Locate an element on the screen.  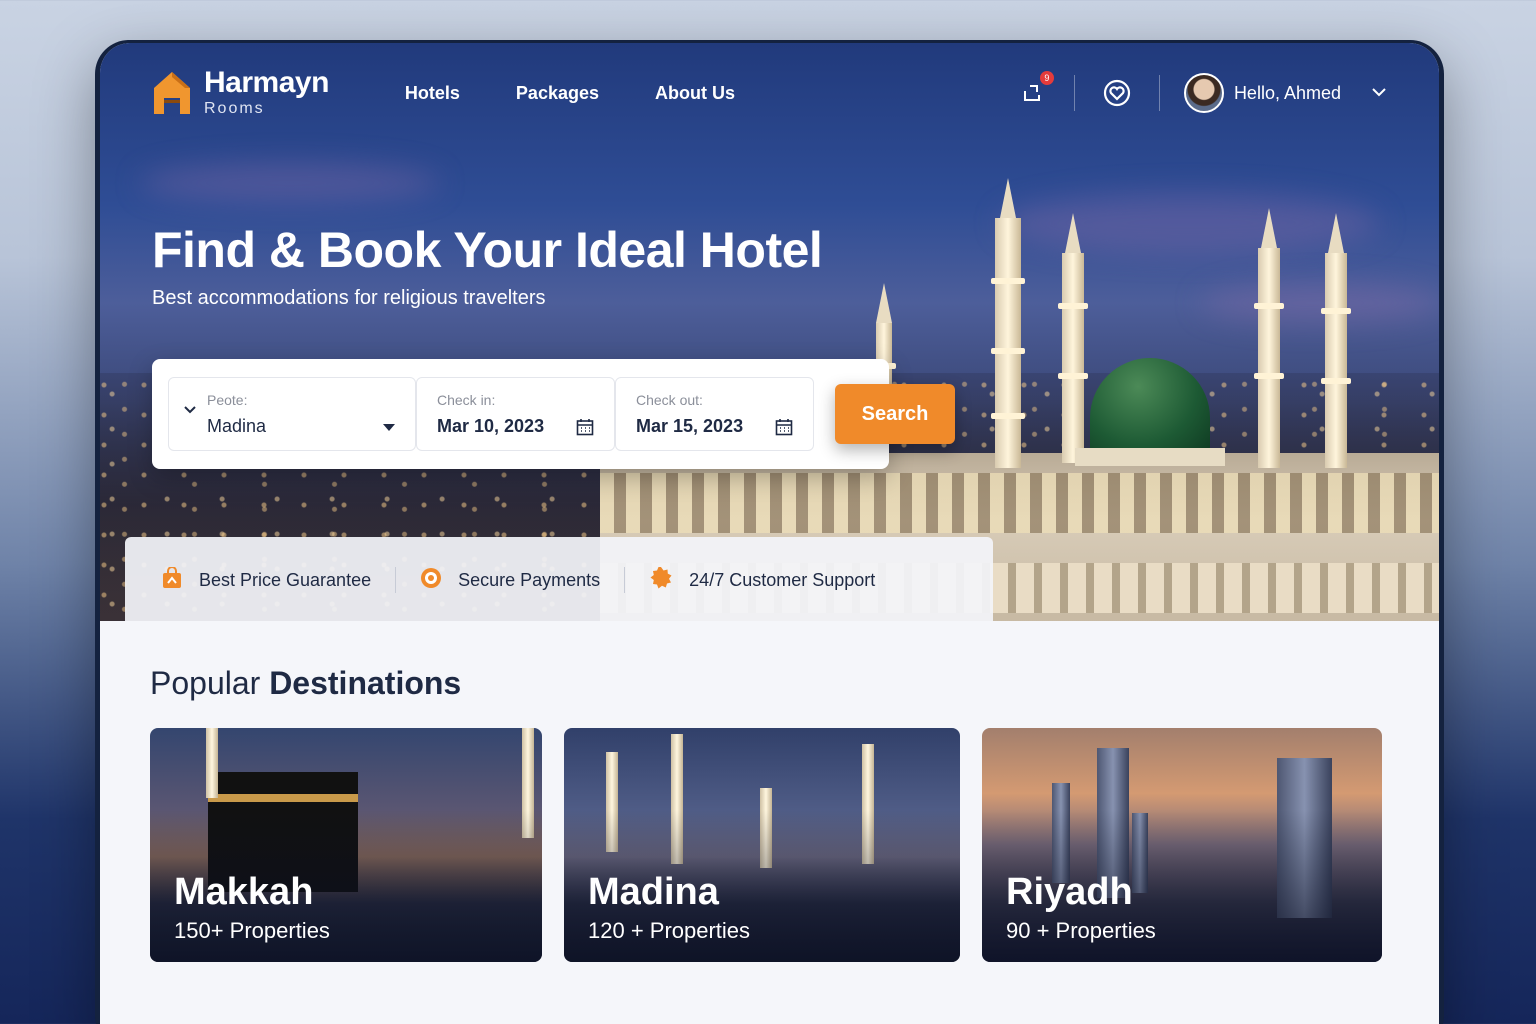
card-title: Madina is located at coordinates (653, 892).